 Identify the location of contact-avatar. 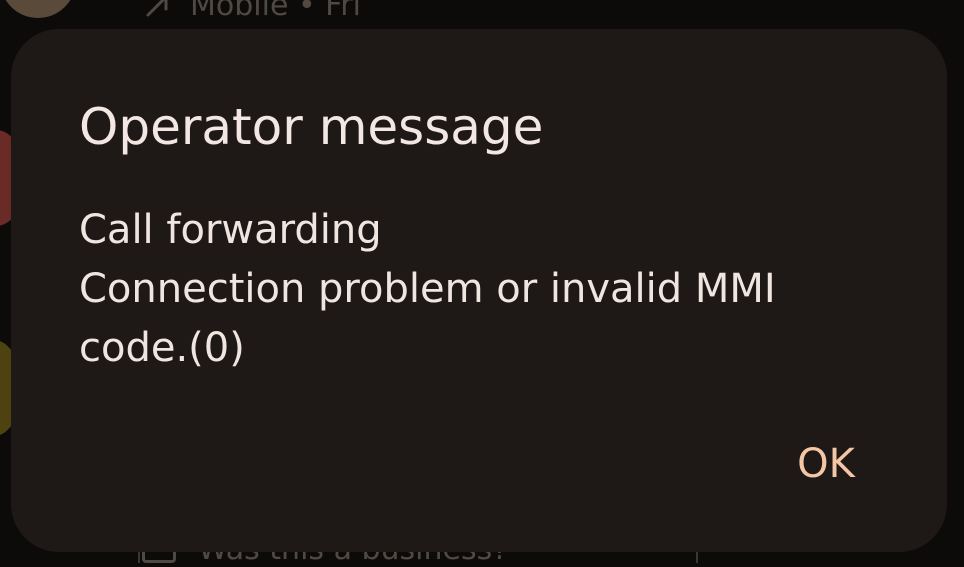
(38, 9).